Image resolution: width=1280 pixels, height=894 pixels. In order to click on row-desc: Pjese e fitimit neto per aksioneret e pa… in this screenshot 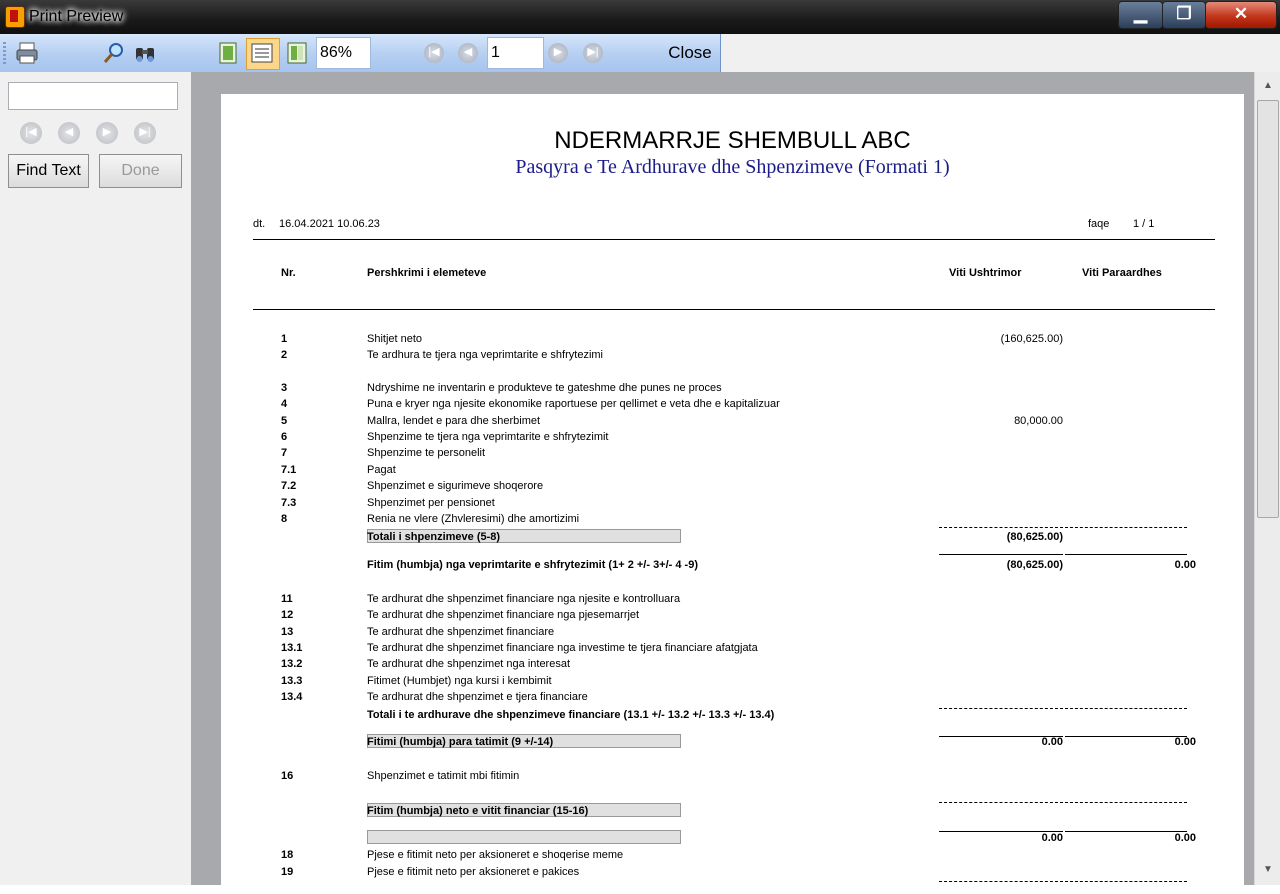, I will do `click(473, 872)`.